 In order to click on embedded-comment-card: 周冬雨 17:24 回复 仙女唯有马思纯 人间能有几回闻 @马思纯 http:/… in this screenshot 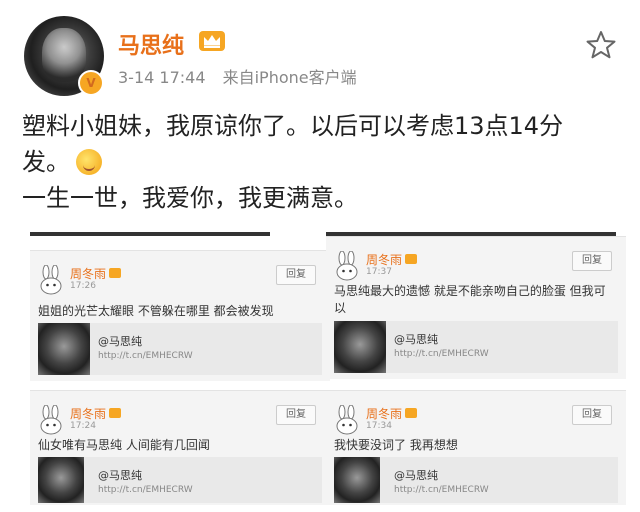, I will do `click(180, 447)`.